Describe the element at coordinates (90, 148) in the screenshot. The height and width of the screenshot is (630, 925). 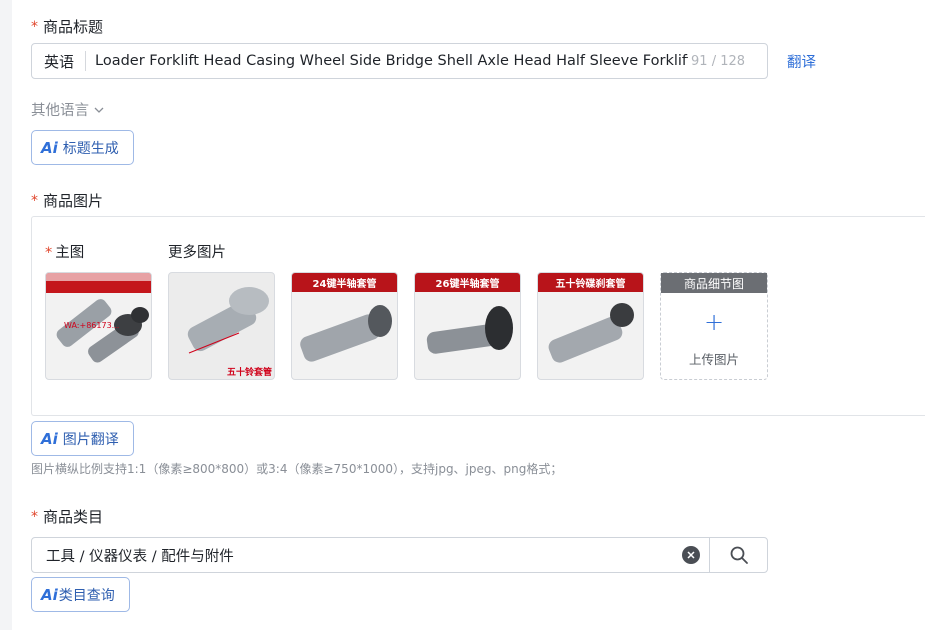
I see `ai-title-generate-label: 标题生成` at that location.